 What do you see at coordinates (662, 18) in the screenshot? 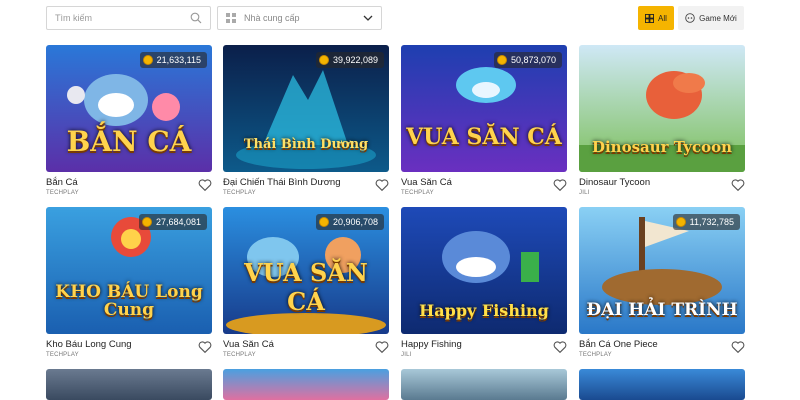
I see `filter-all-label: All` at bounding box center [662, 18].